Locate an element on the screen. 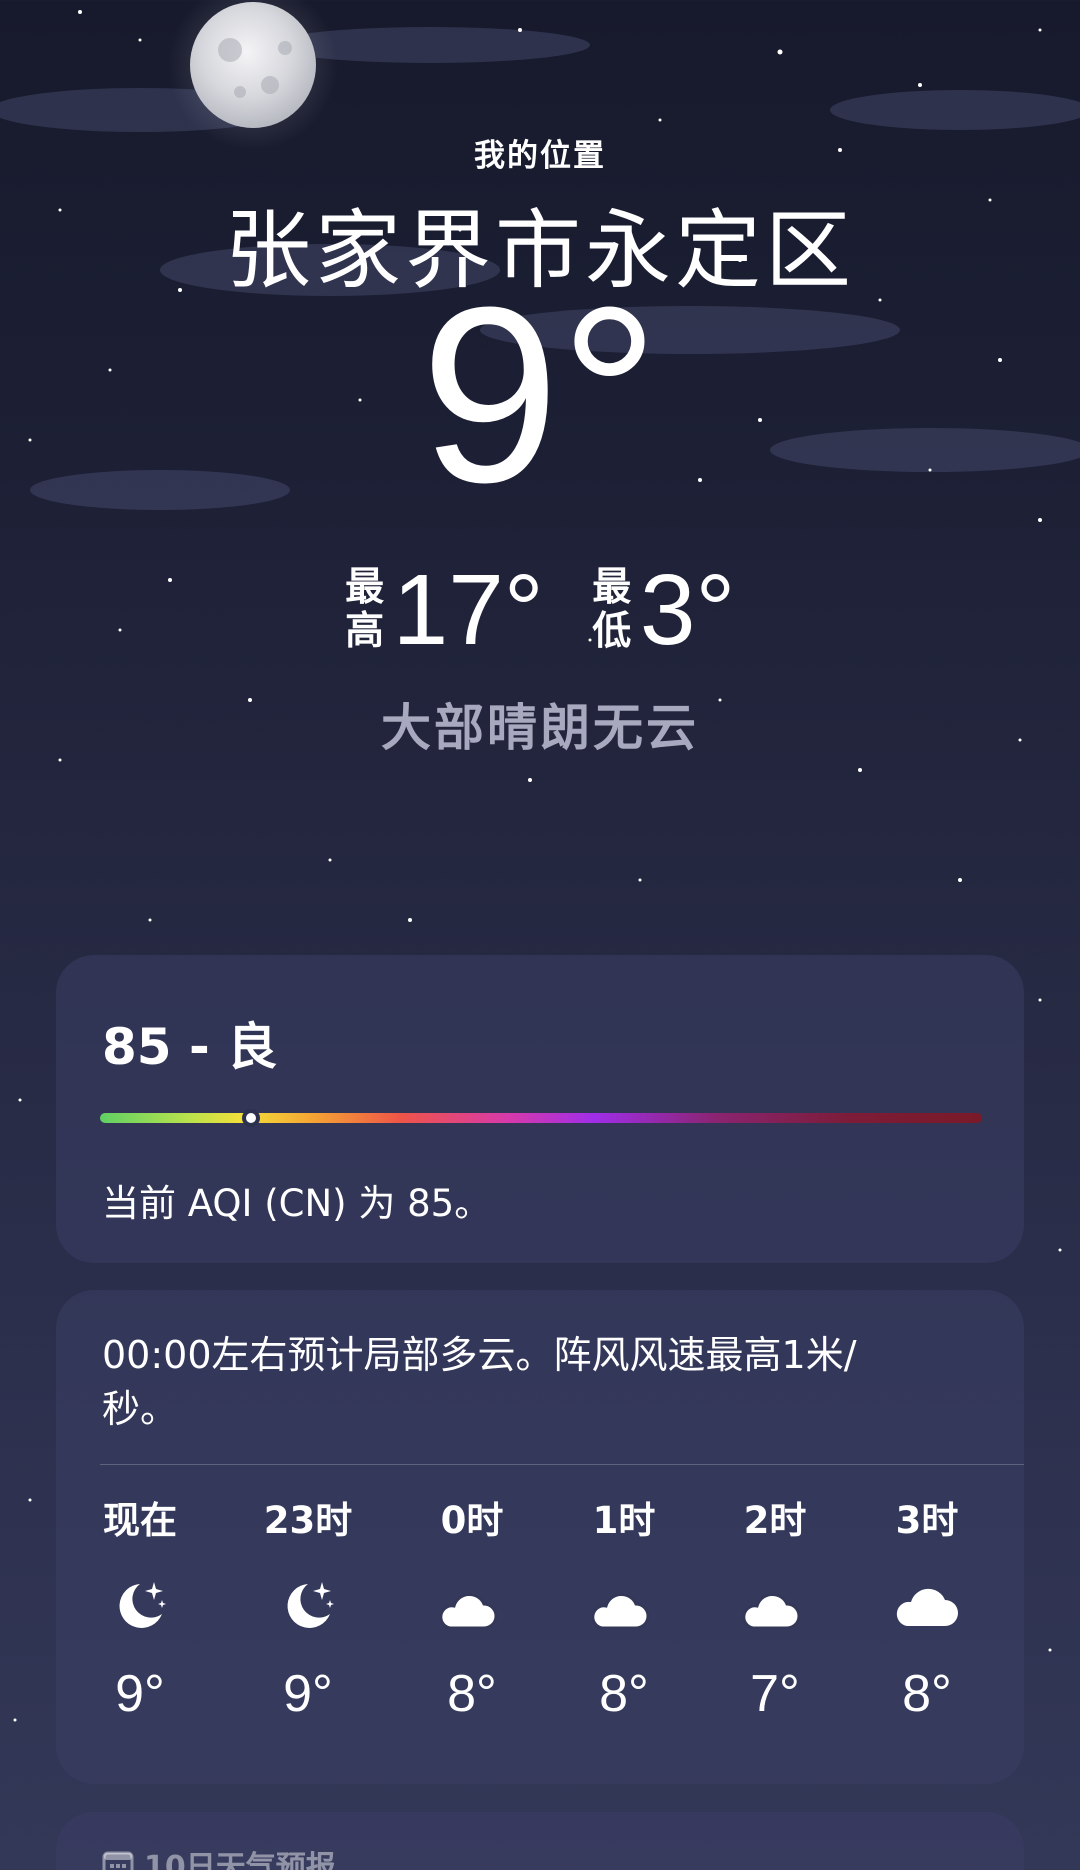 This screenshot has width=1080, height=1870. hour-label: 0时 is located at coordinates (472, 1520).